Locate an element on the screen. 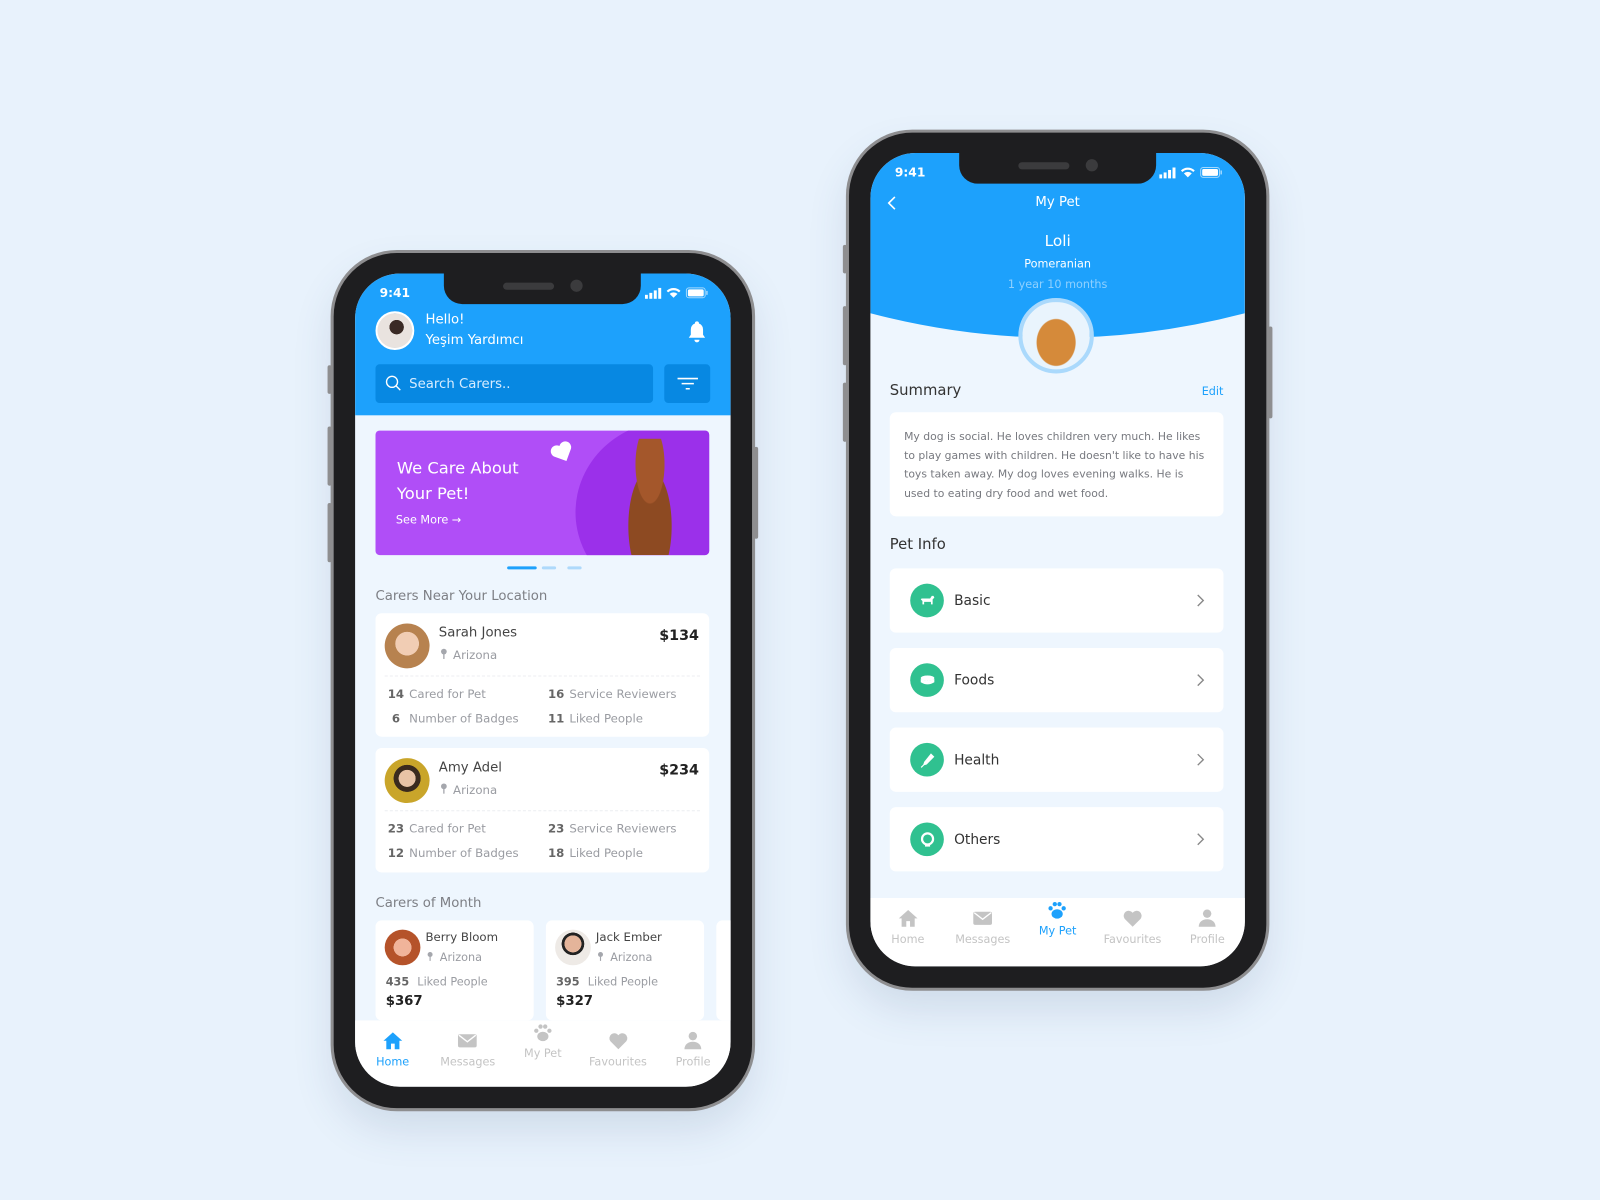  search-icon is located at coordinates (393, 383).